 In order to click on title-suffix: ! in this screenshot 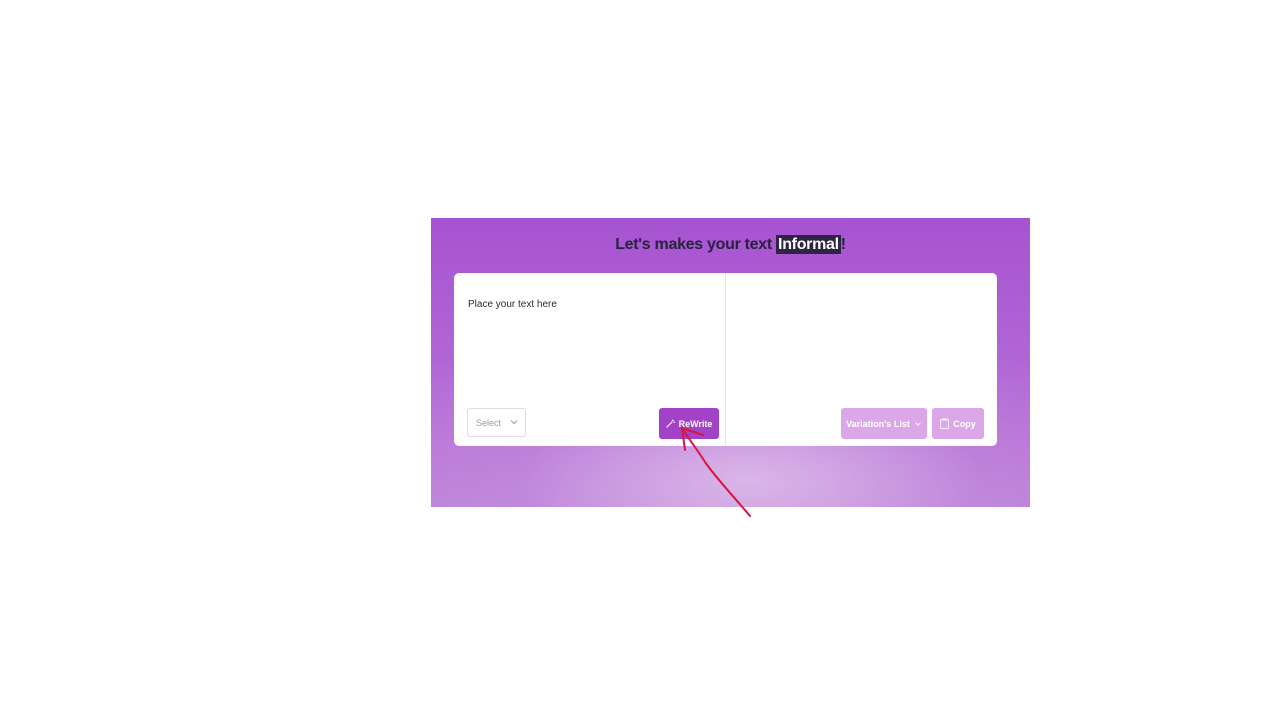, I will do `click(843, 244)`.